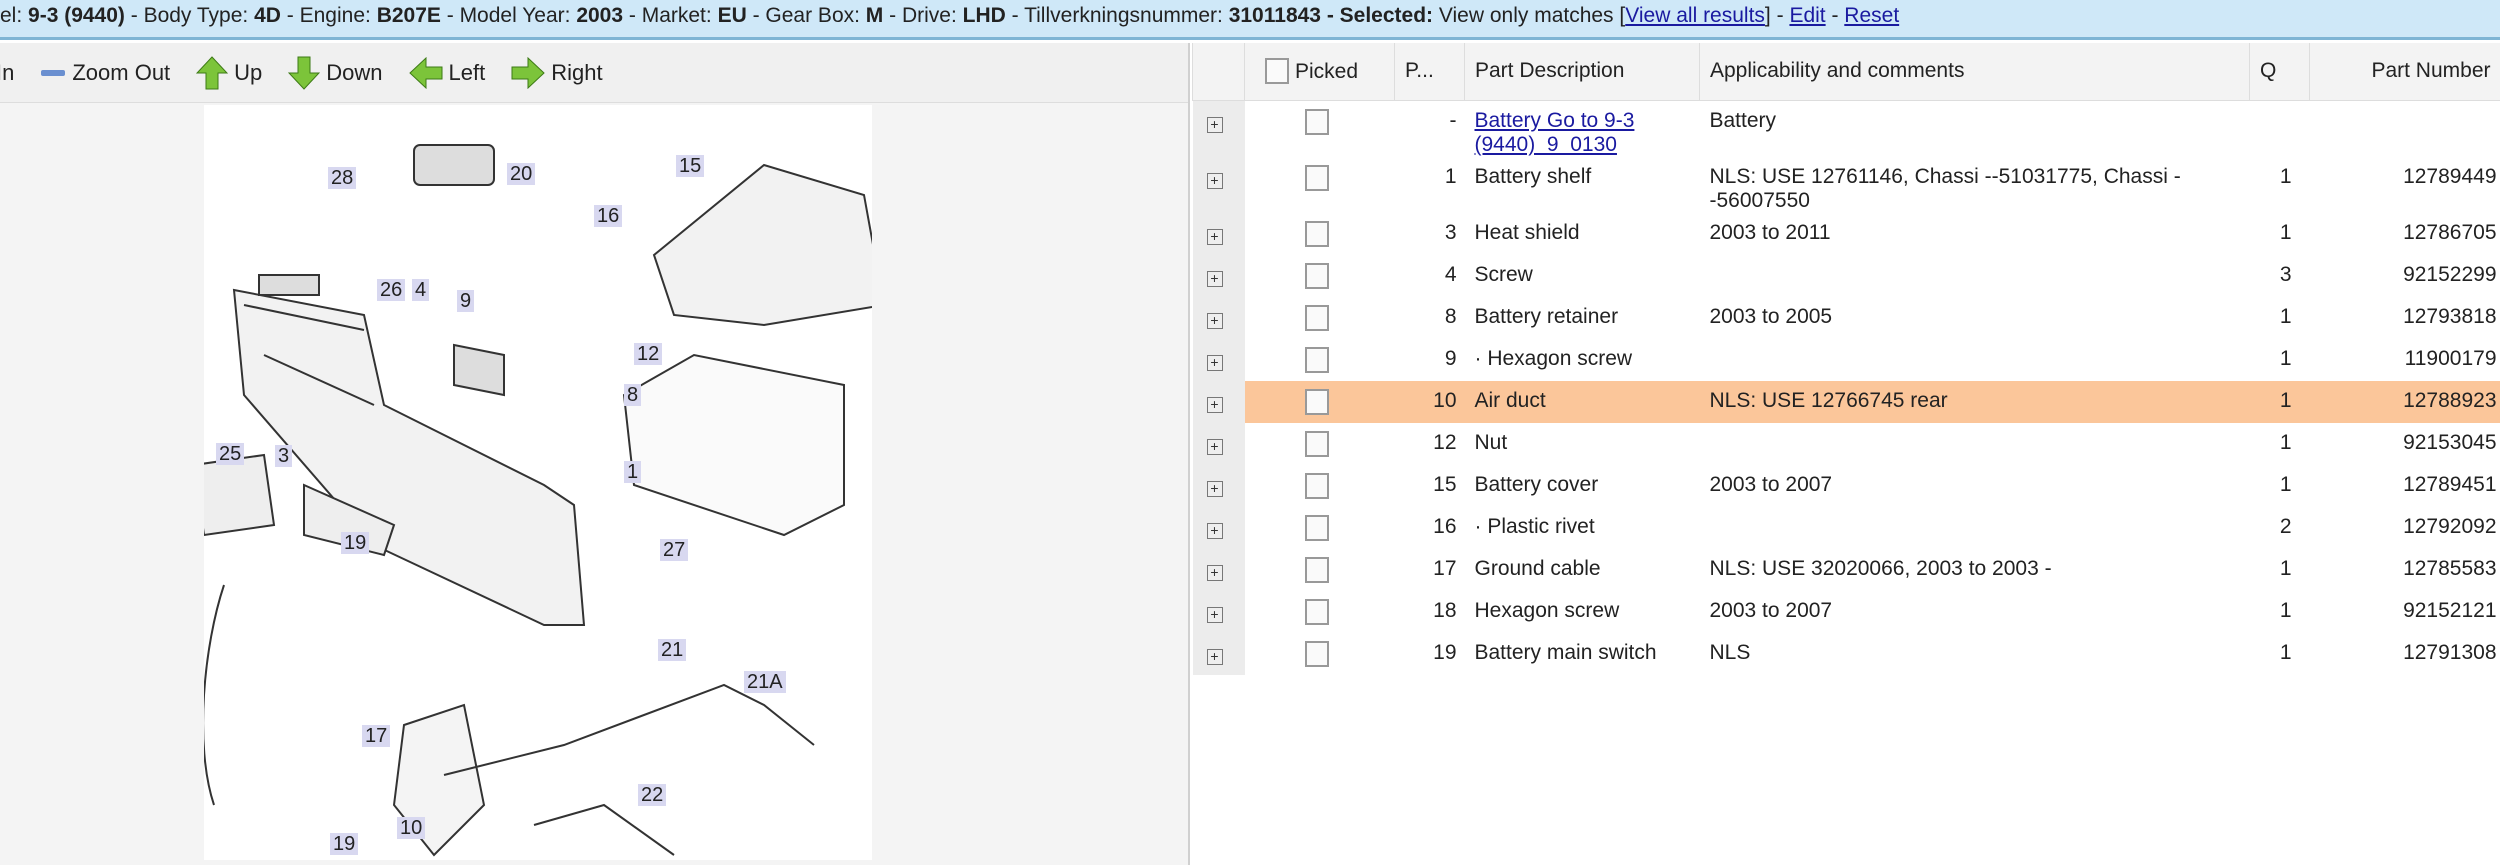  I want to click on callout-1: 1, so click(633, 472).